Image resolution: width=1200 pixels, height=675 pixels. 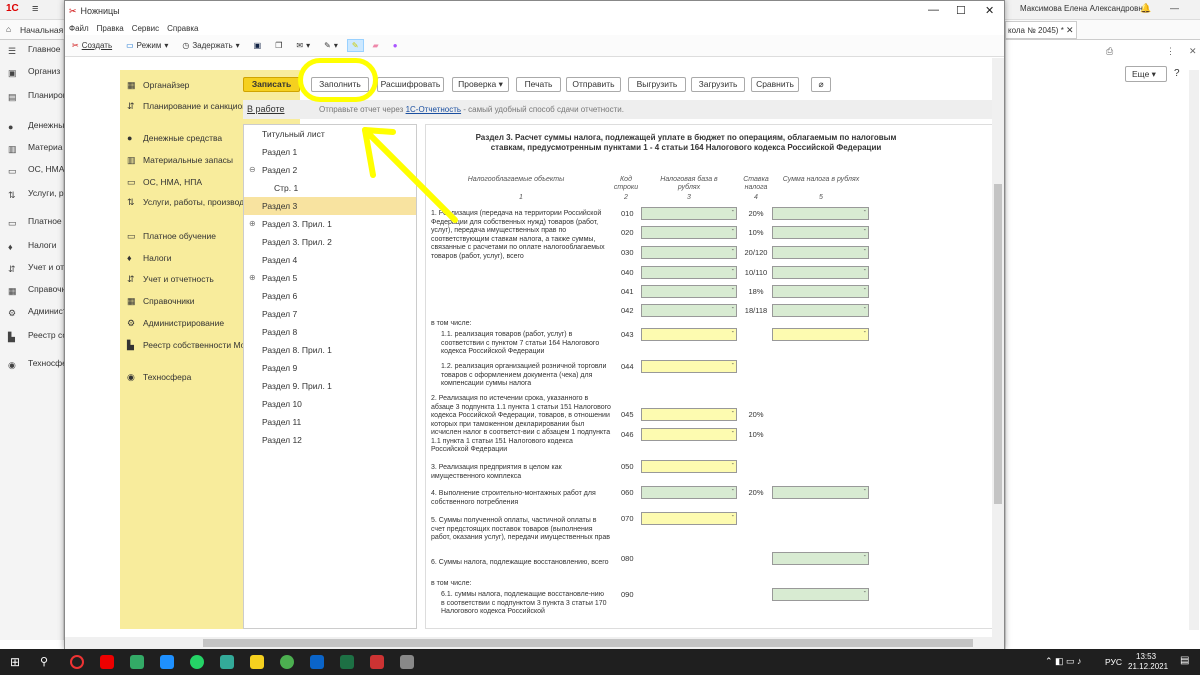 What do you see at coordinates (330, 440) in the screenshot?
I see `section-item: Раздел 12` at bounding box center [330, 440].